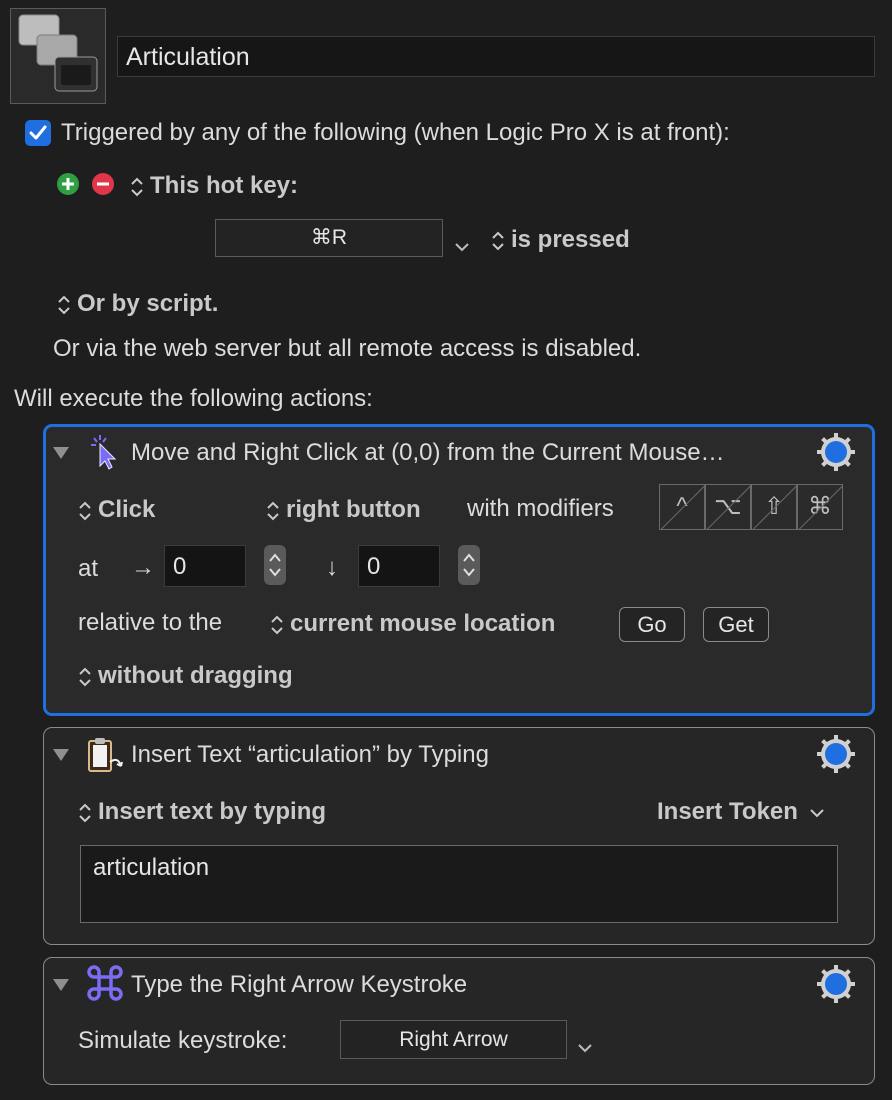 The image size is (892, 1100). Describe the element at coordinates (459, 884) in the screenshot. I see `text-to-type-field: articulation` at that location.